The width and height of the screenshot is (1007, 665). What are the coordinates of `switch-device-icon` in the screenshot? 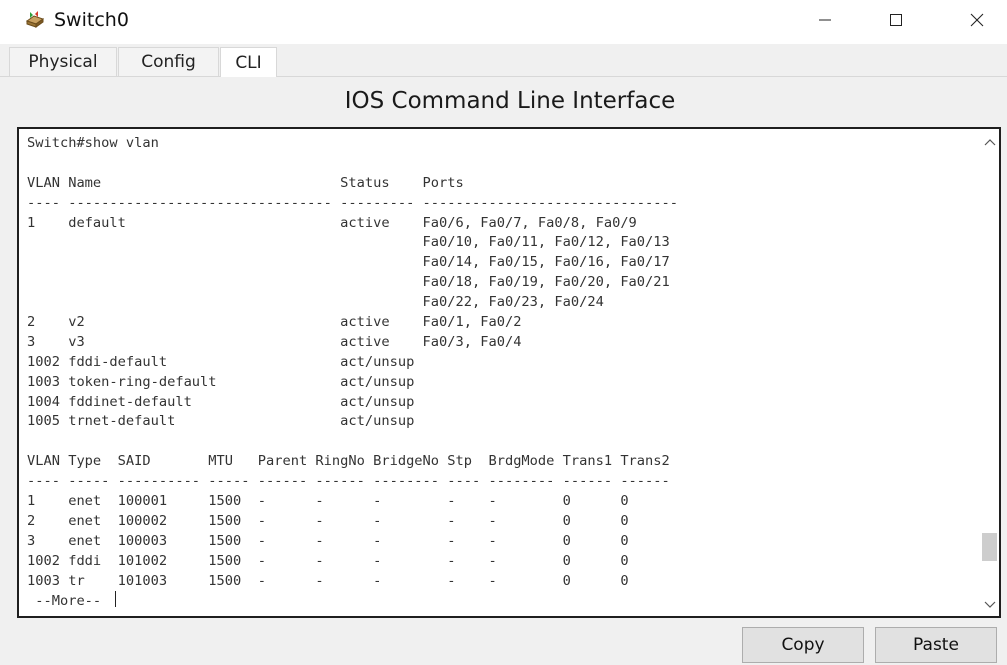 It's located at (35, 20).